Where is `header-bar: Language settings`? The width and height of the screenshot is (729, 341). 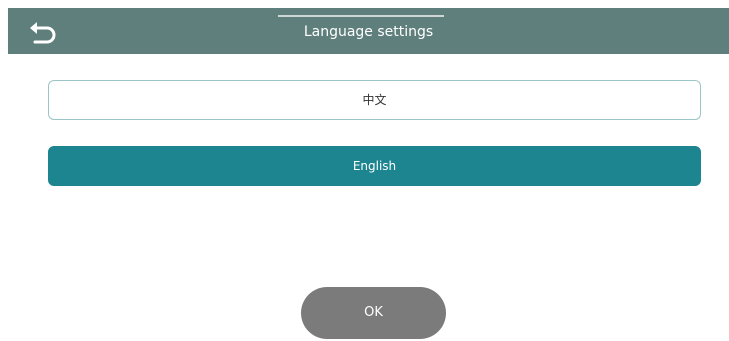
header-bar: Language settings is located at coordinates (368, 31).